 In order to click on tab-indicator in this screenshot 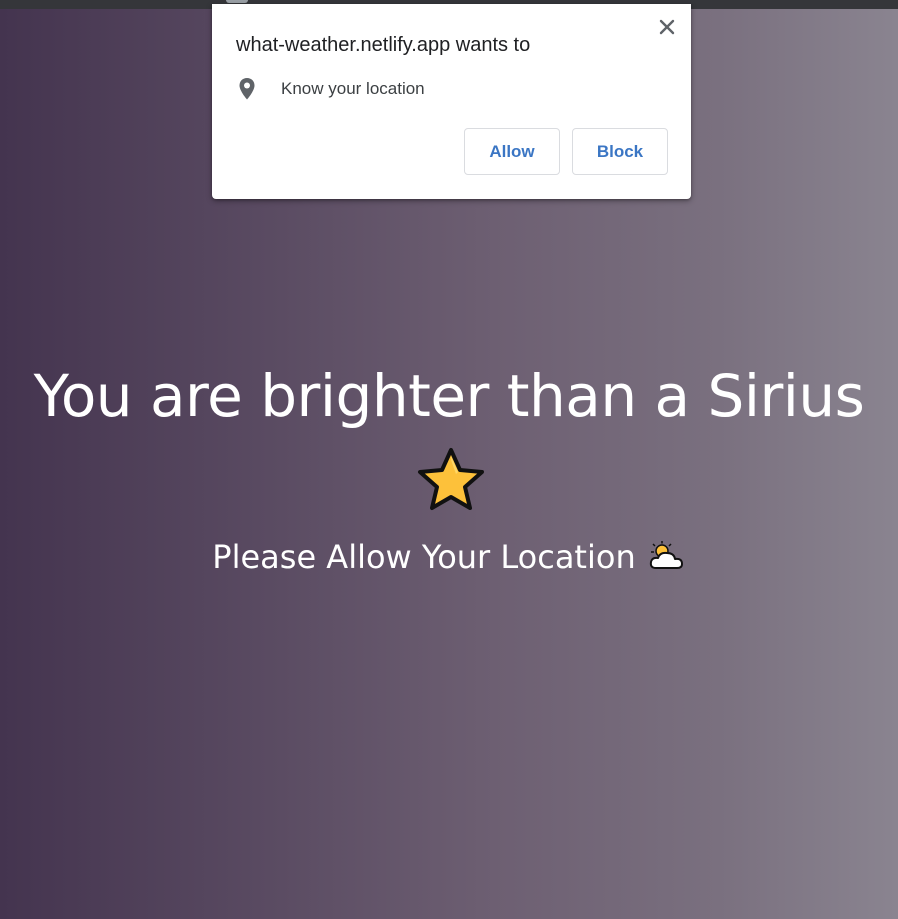, I will do `click(237, 1)`.